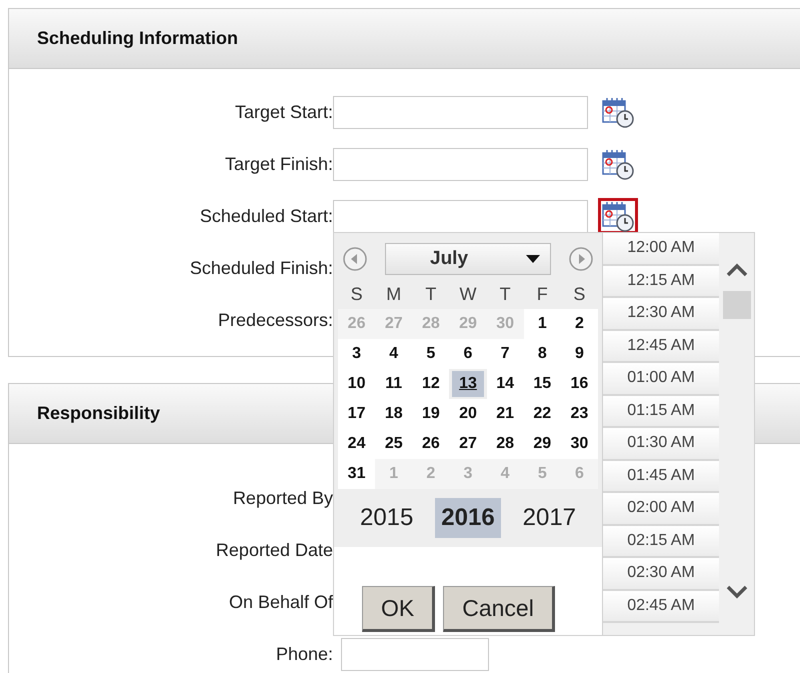 This screenshot has width=800, height=673. Describe the element at coordinates (393, 414) in the screenshot. I see `day-cell: 18` at that location.